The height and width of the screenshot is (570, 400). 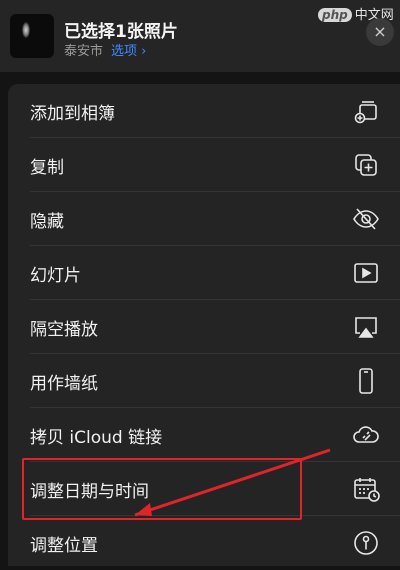 What do you see at coordinates (366, 273) in the screenshot?
I see `play-rectangle-icon` at bounding box center [366, 273].